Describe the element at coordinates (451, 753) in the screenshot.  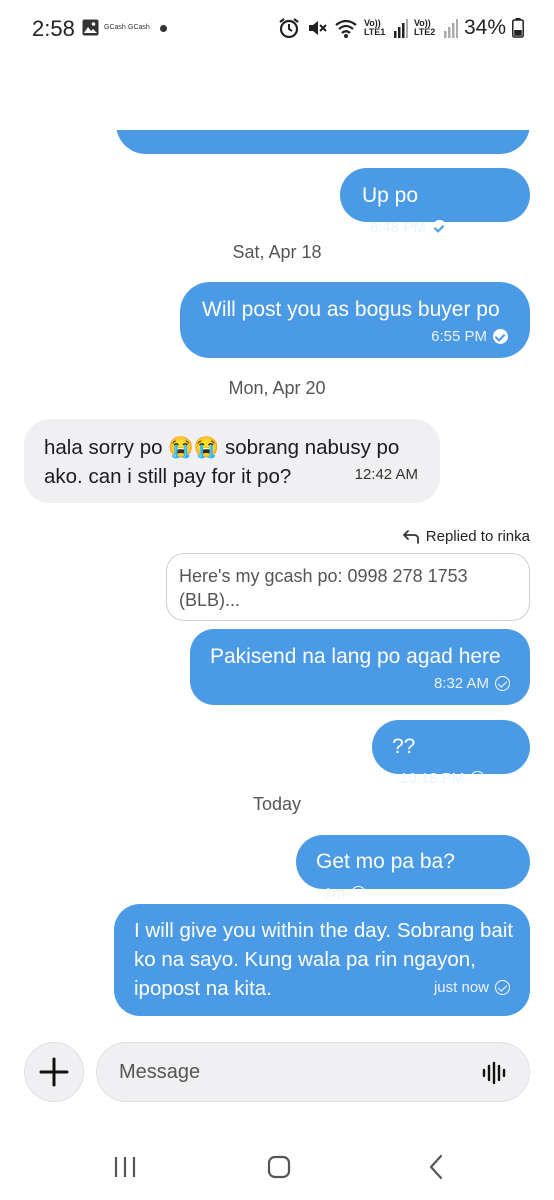
I see `message-bubble: ?? 10:18 PM` at that location.